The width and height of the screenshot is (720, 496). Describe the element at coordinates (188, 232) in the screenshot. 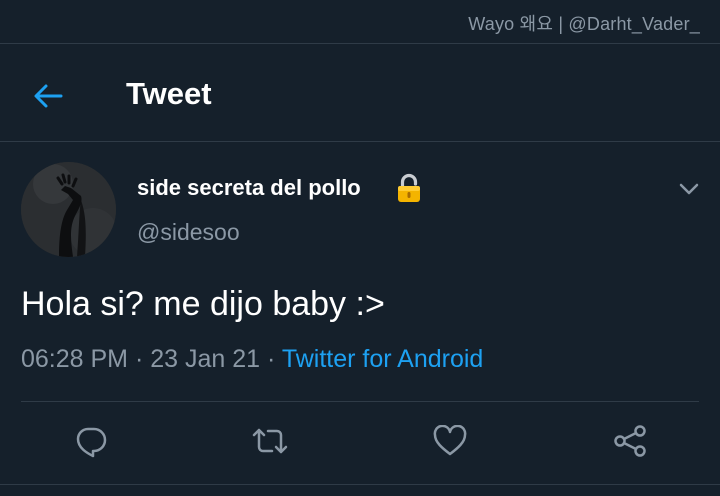

I see `username: @sidesoo` at that location.